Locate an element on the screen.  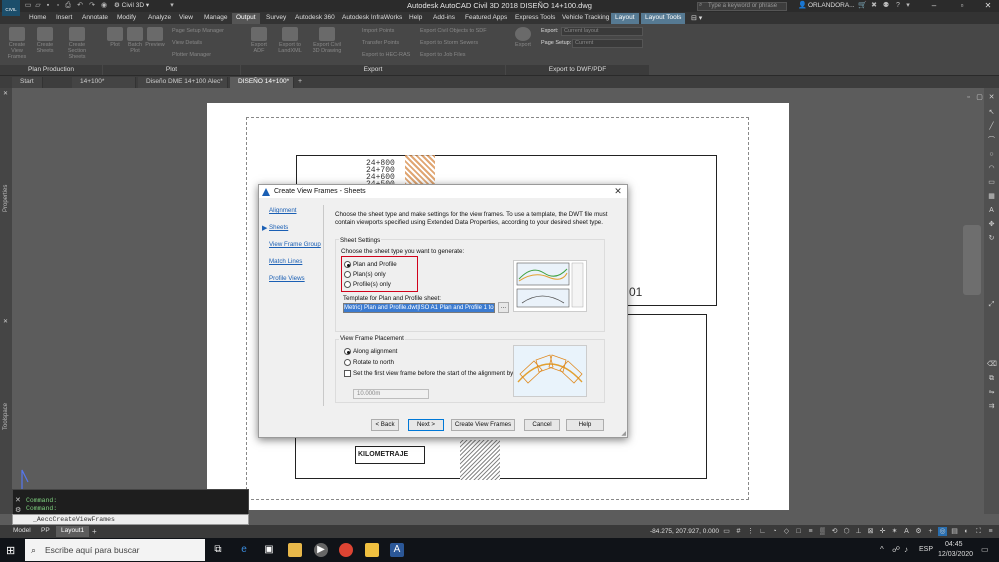
chrome-icon is located at coordinates (346, 550).